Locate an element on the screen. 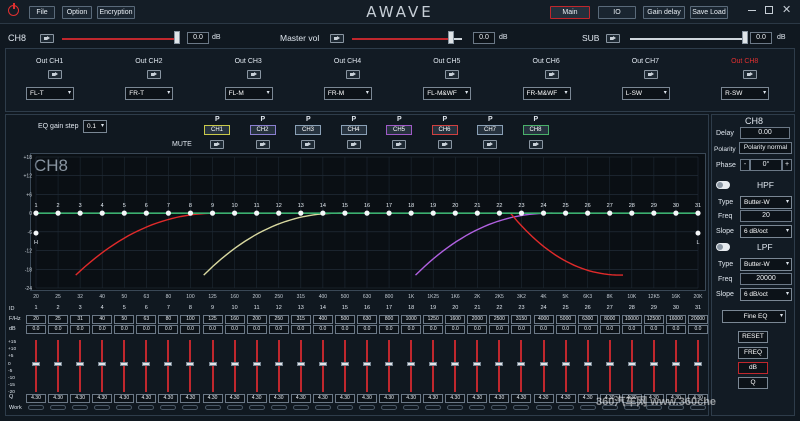  band-freq-input: 160 is located at coordinates (234, 319).